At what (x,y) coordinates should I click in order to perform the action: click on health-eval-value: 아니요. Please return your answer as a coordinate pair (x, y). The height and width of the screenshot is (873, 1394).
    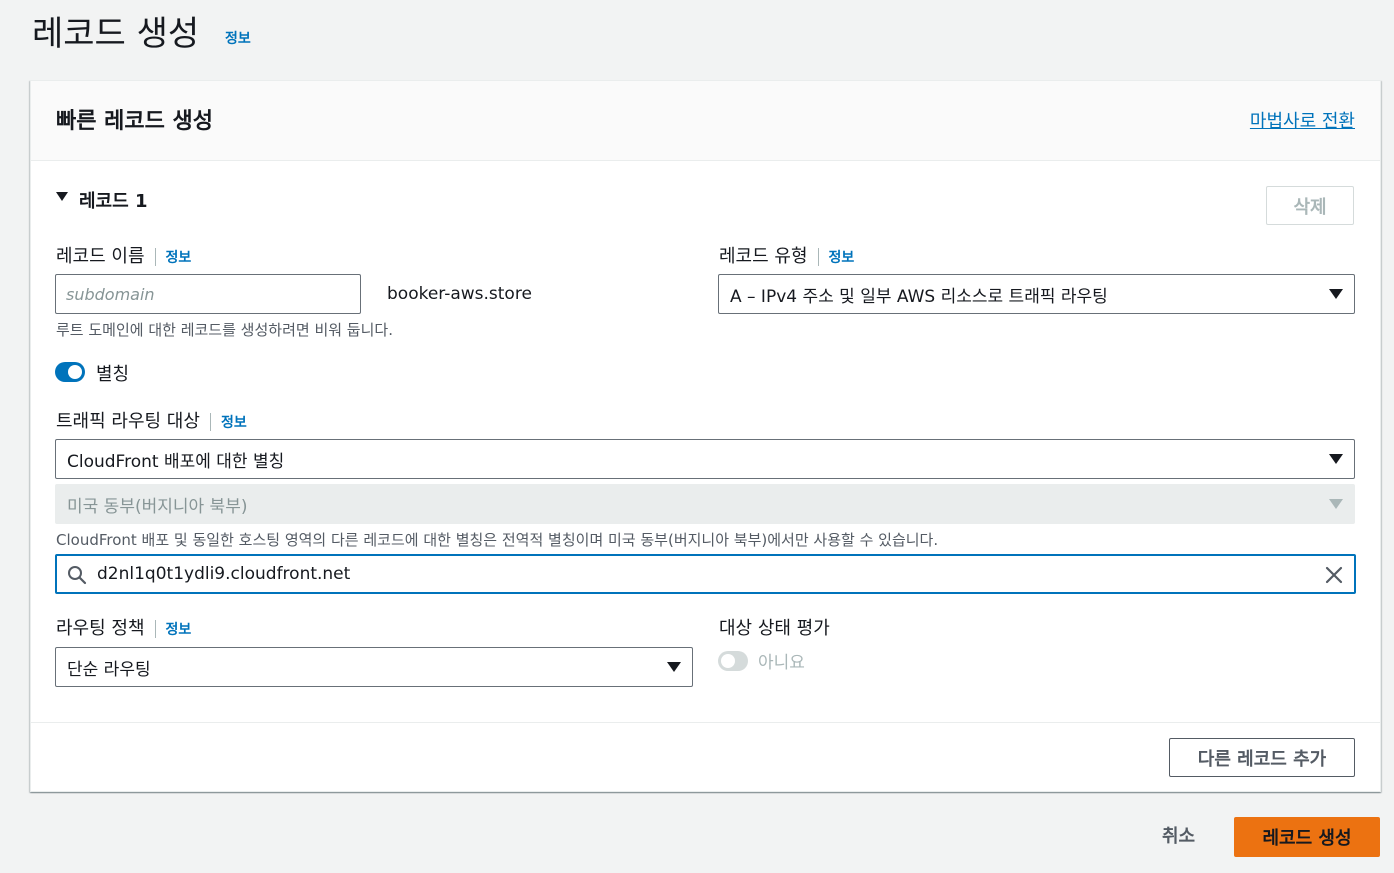
    Looking at the image, I should click on (781, 663).